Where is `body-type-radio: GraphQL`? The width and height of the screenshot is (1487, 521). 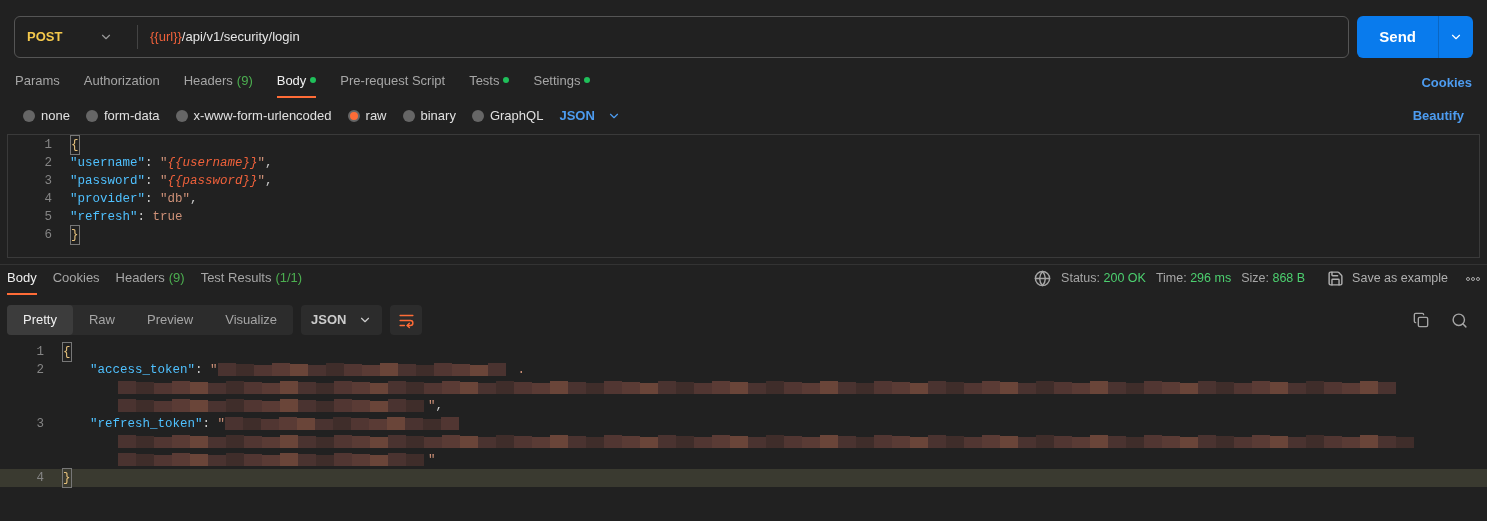
body-type-radio: GraphQL is located at coordinates (507, 116).